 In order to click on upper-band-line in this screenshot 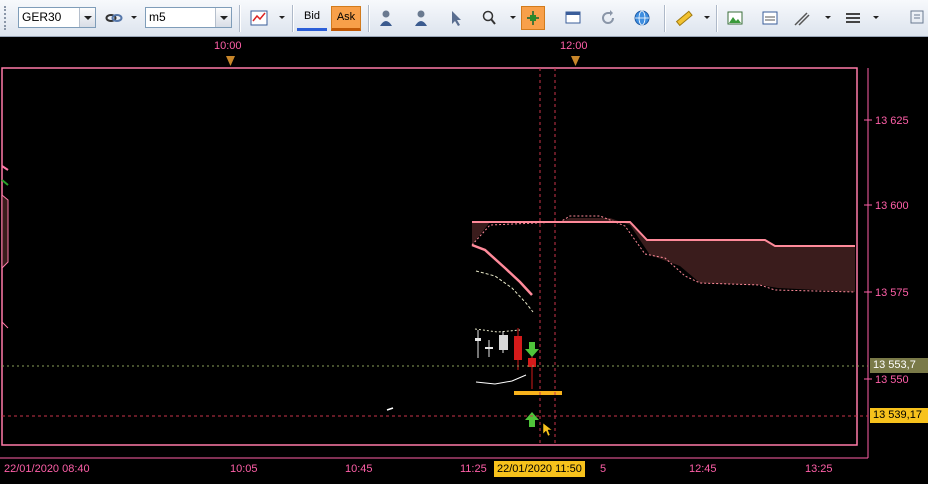, I will do `click(497, 330)`.